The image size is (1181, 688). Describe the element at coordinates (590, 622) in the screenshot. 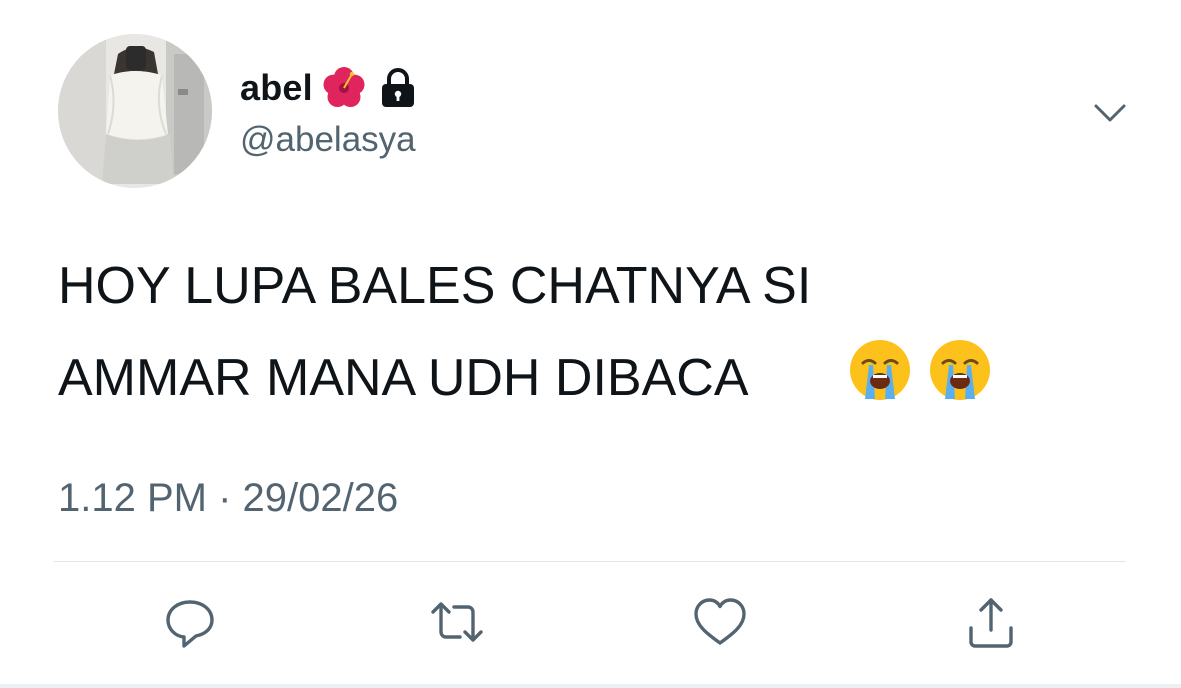

I see `tweet-action-bar` at that location.